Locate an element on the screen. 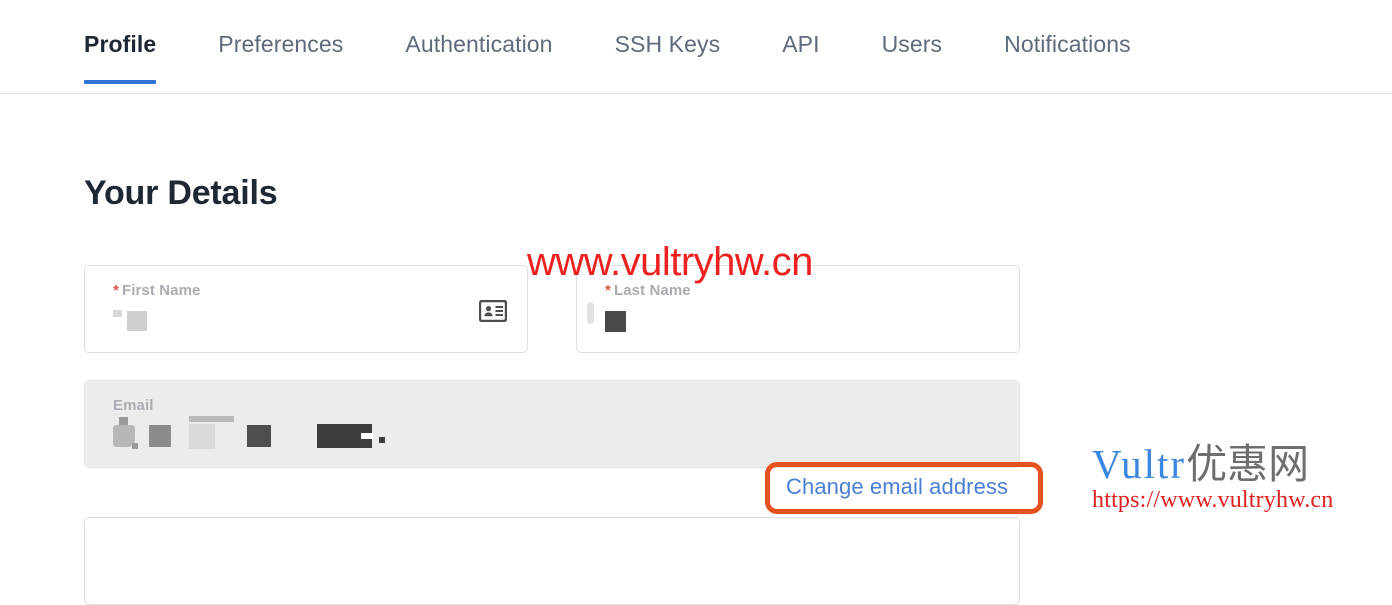 This screenshot has width=1392, height=605. tab-api: API is located at coordinates (800, 46).